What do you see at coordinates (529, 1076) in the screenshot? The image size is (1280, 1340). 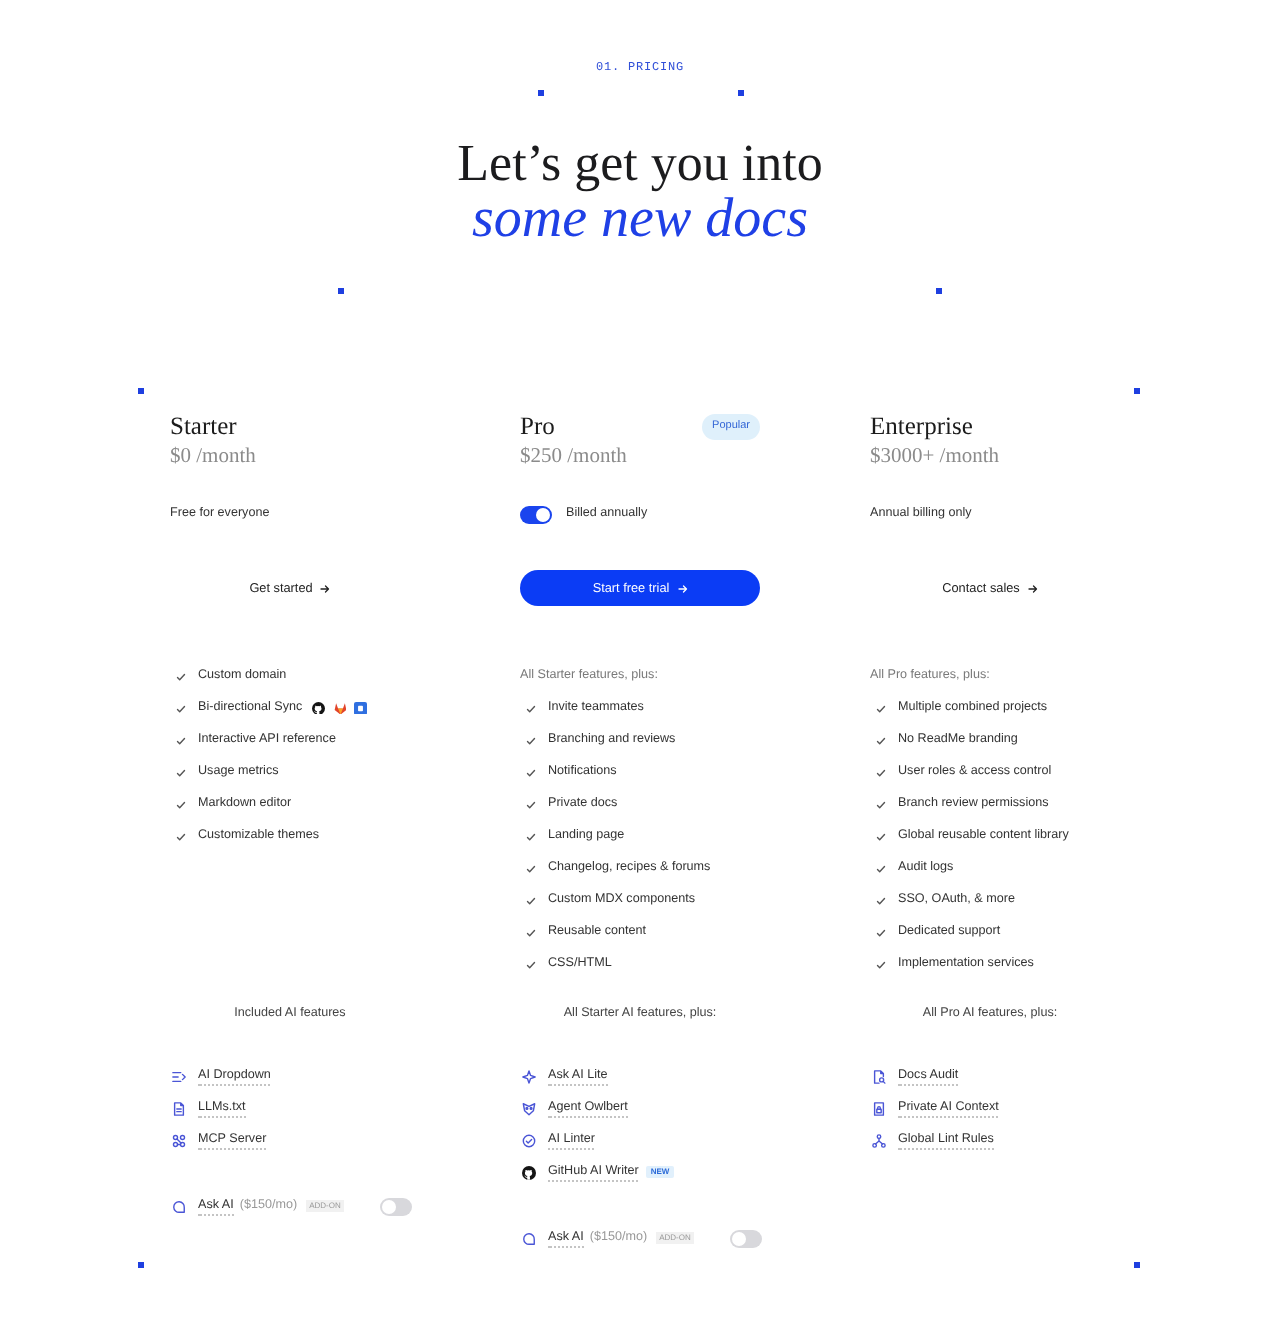 I see `sparkle-icon` at bounding box center [529, 1076].